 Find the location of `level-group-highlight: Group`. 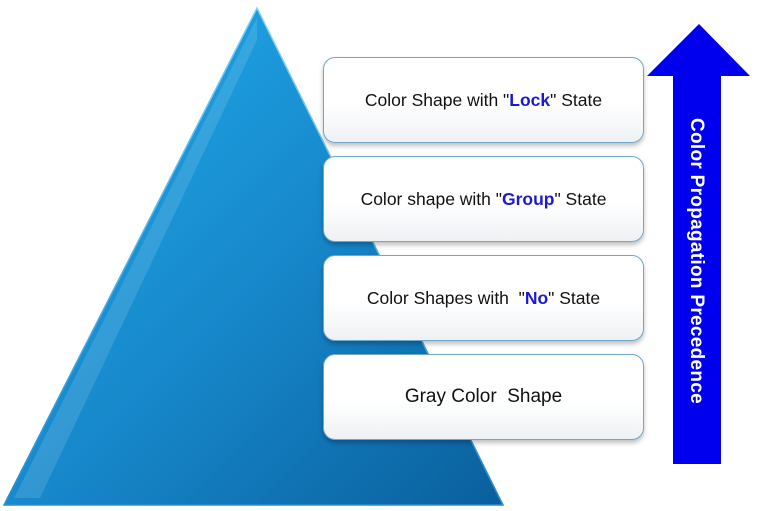

level-group-highlight: Group is located at coordinates (528, 198).